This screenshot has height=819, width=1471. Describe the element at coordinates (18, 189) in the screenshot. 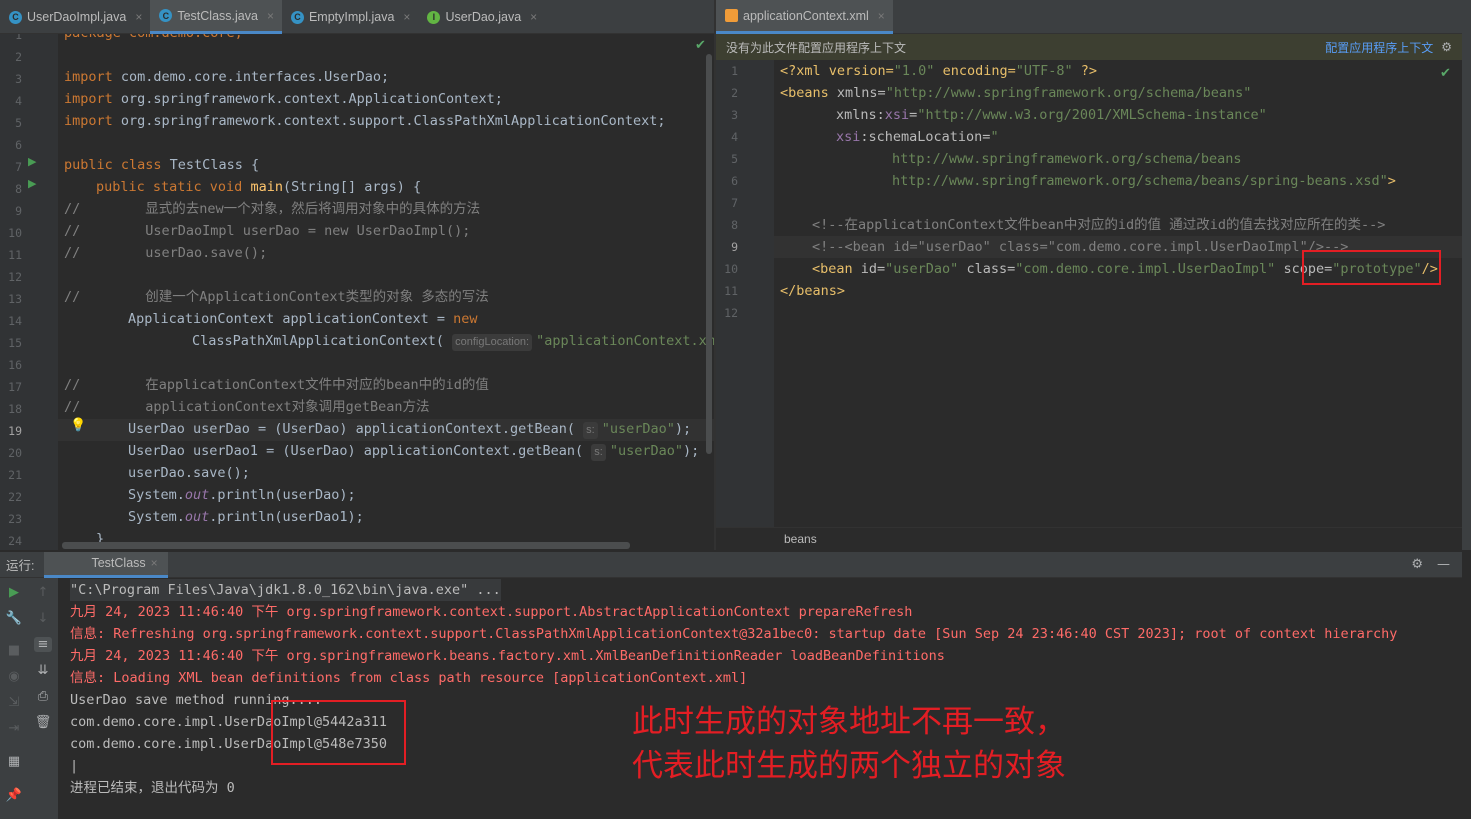

I see `line-number: 8` at that location.